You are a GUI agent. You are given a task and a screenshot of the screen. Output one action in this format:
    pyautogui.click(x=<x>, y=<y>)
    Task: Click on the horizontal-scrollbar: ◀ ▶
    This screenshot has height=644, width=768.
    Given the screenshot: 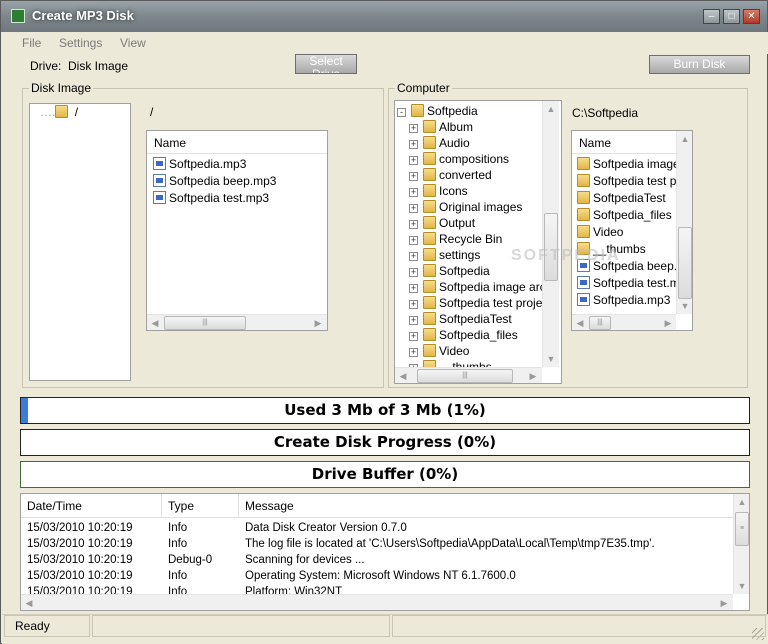 What is the action you would take?
    pyautogui.click(x=377, y=602)
    